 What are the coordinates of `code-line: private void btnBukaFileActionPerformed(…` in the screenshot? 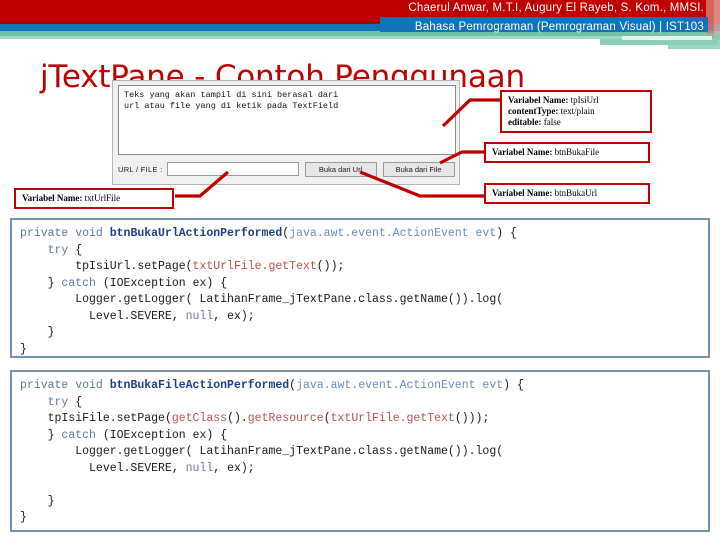 It's located at (272, 385).